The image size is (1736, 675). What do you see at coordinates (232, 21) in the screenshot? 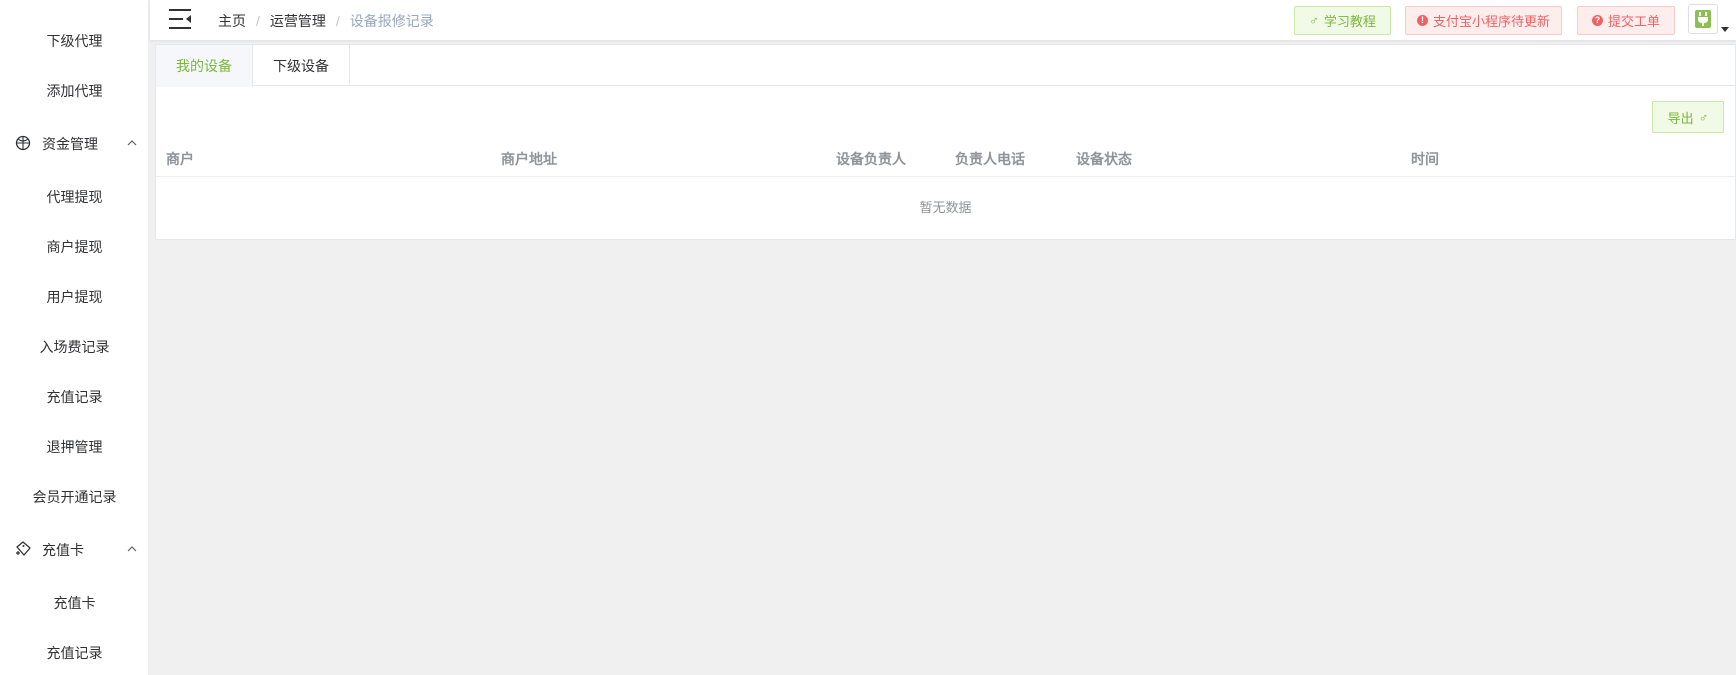
I see `breadcrumb-home: 主页` at bounding box center [232, 21].